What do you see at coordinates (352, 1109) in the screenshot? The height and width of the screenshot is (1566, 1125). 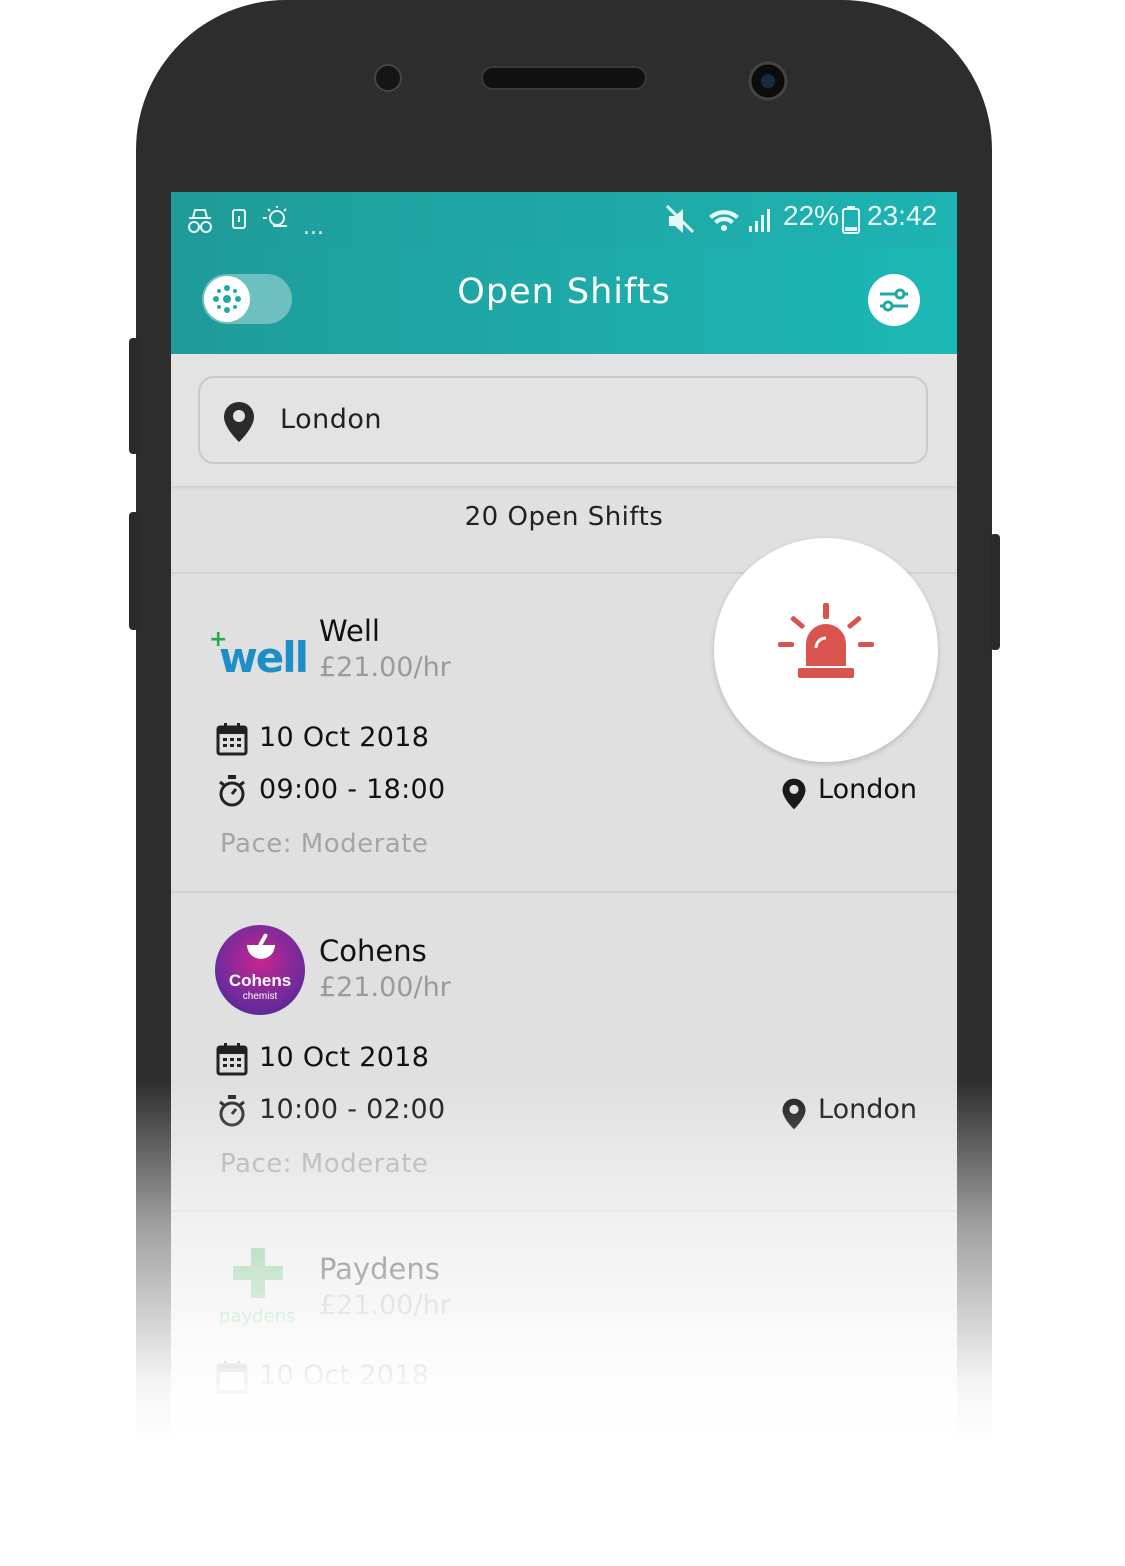 I see `shift-time: 10:00 - 02:00` at bounding box center [352, 1109].